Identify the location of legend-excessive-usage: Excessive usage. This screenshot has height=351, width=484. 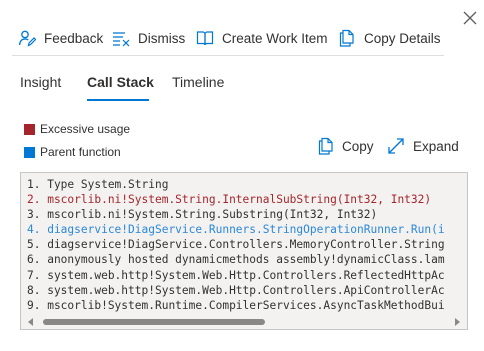
(77, 129).